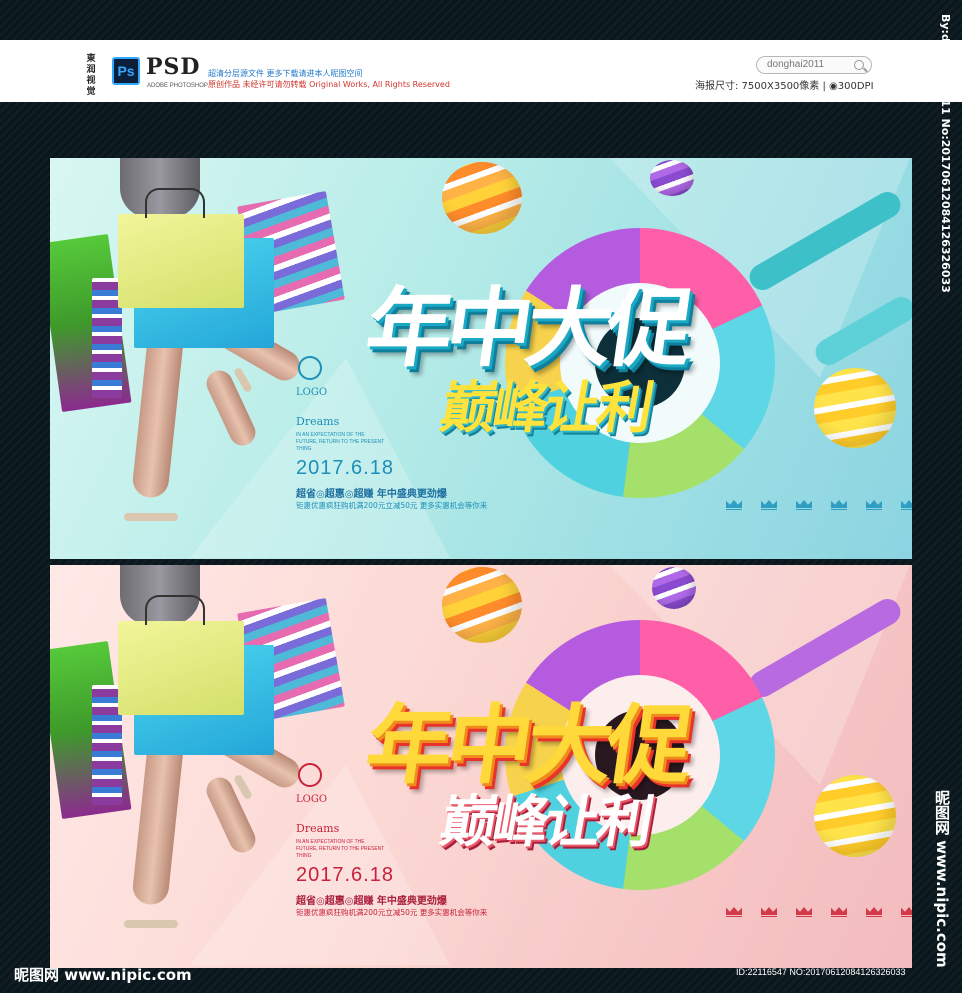  Describe the element at coordinates (126, 71) in the screenshot. I see `photoshop-icon: Ps` at that location.